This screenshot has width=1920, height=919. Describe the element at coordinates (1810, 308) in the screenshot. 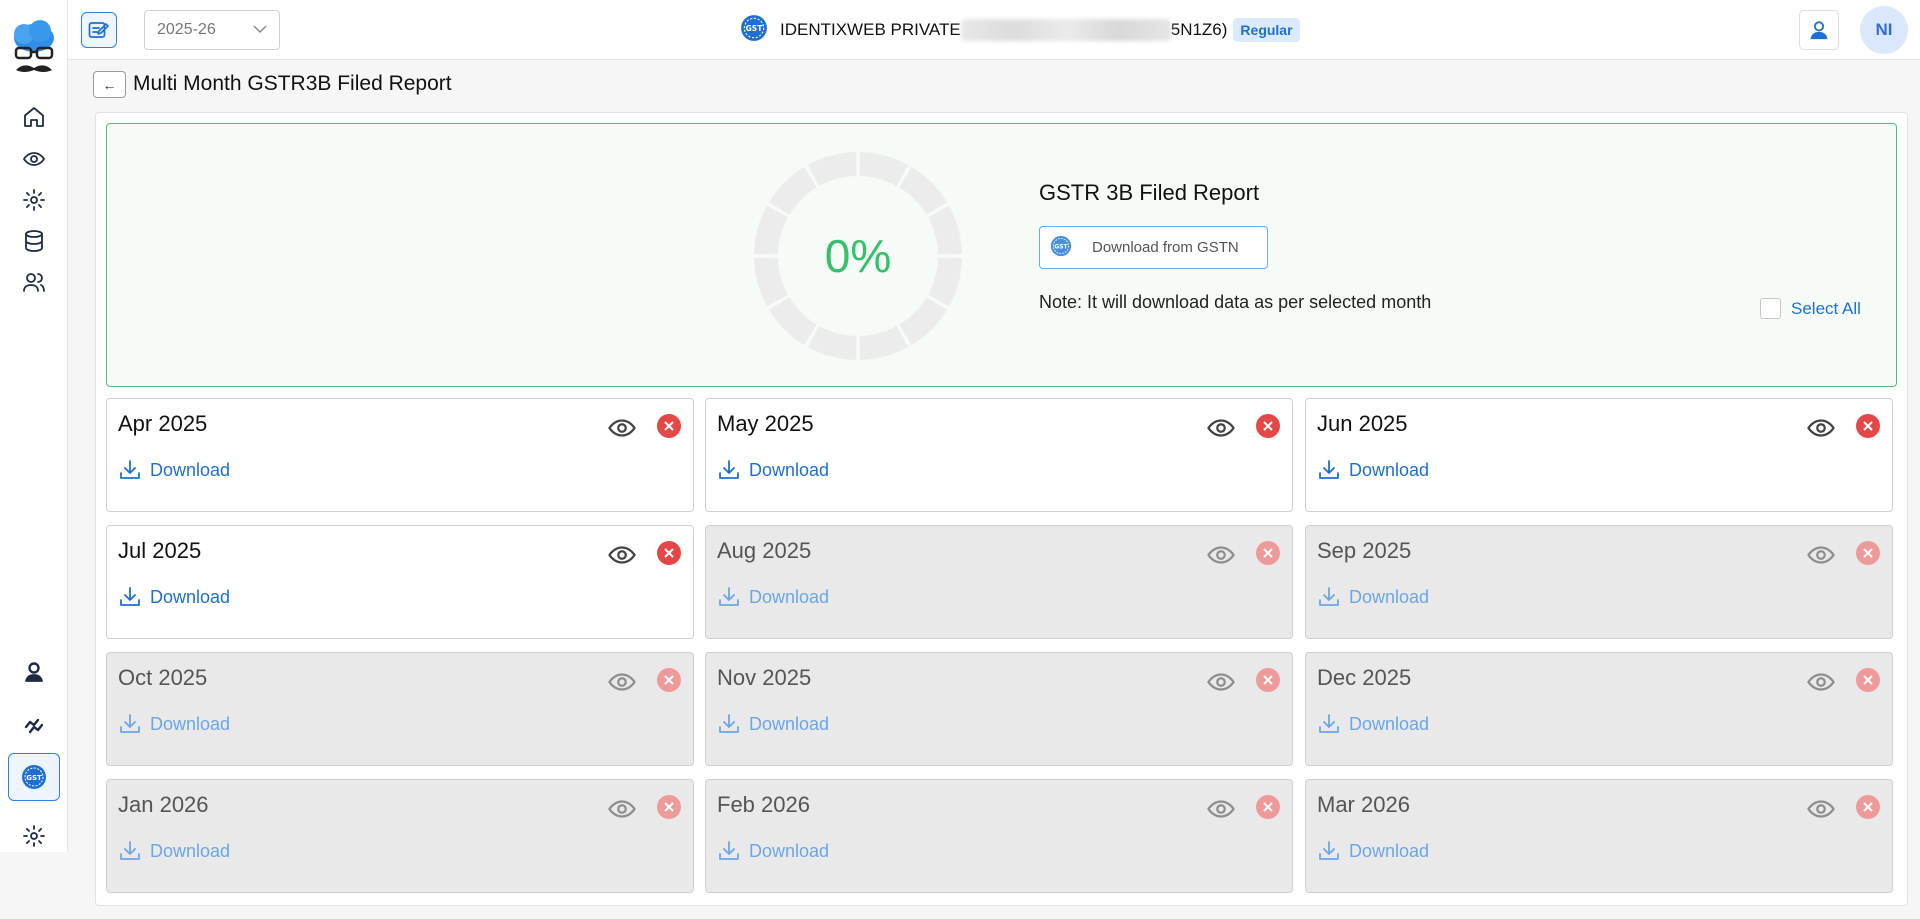

I see `select-all-checkbox: Select All` at that location.